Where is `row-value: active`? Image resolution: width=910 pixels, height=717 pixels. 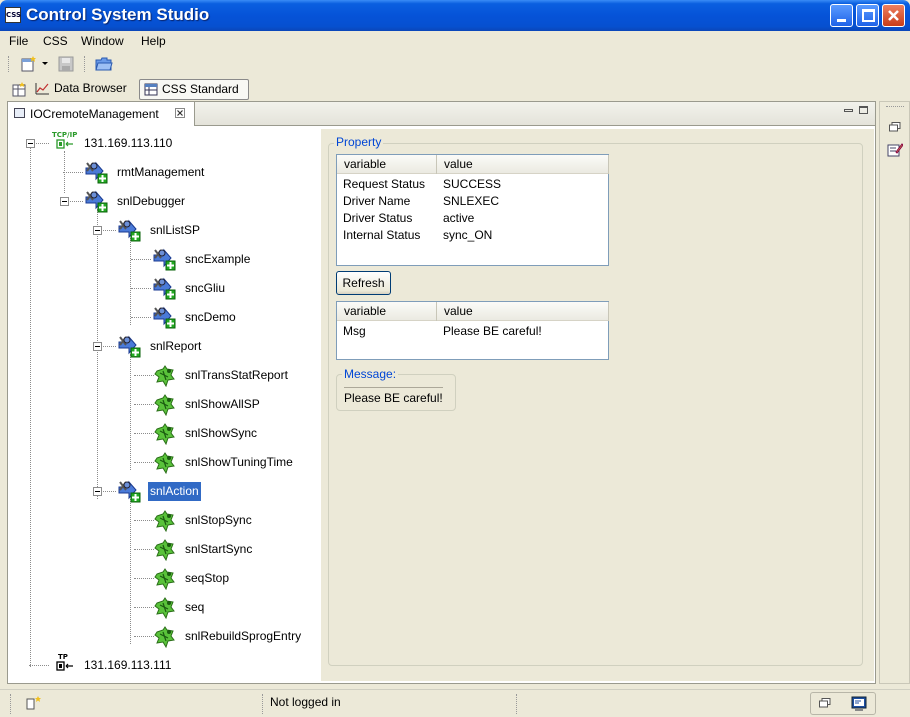
row-value: active is located at coordinates (459, 218).